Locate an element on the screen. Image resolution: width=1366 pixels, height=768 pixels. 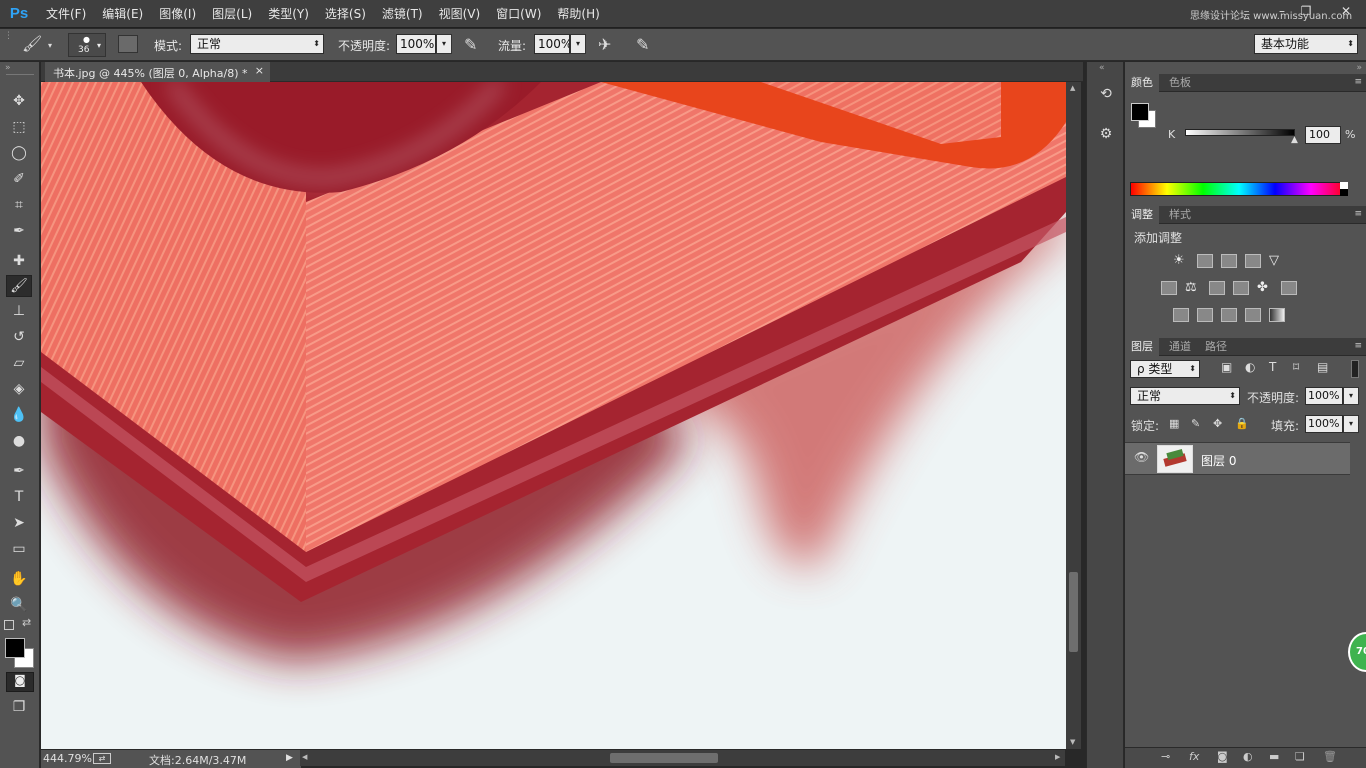
path-select-tool-icon: ➤ is located at coordinates (19, 523).